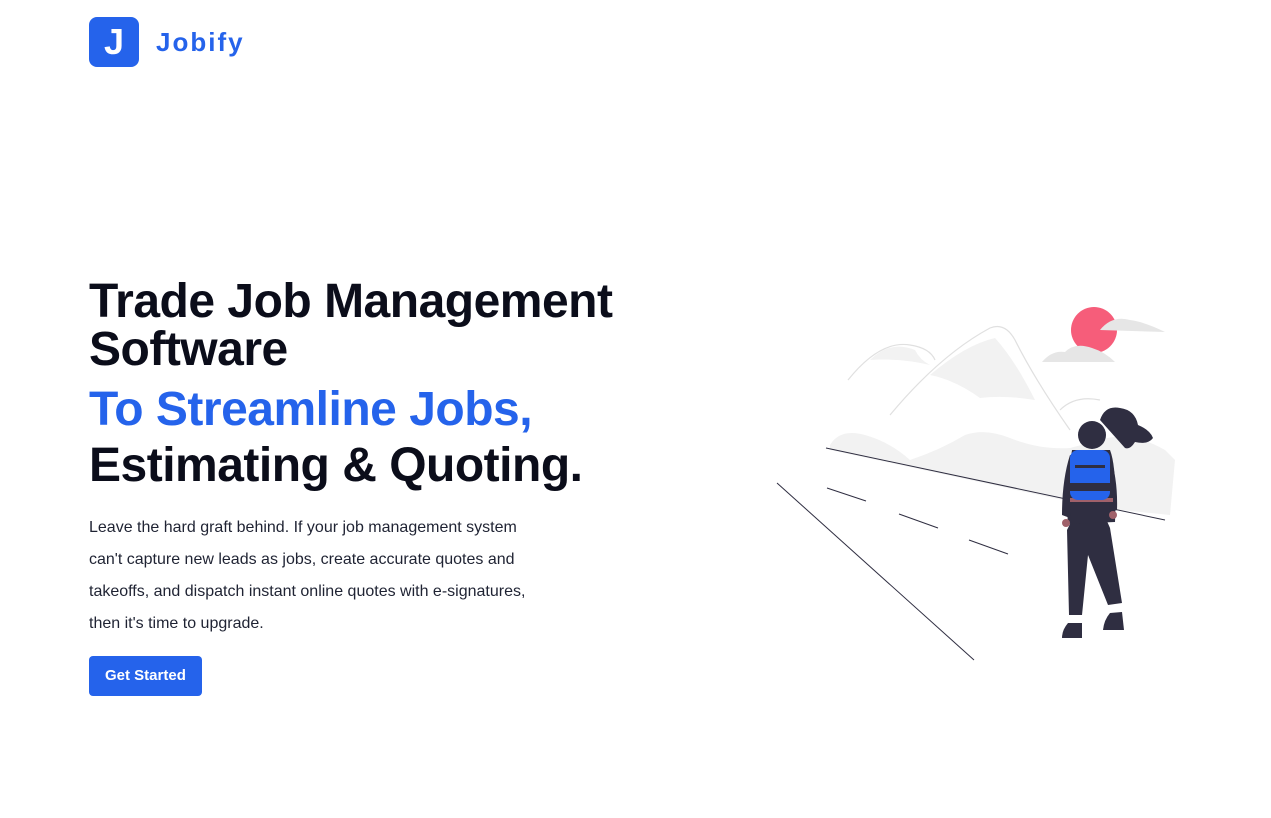 The height and width of the screenshot is (818, 1271). I want to click on hiker-mountains-illustration, so click(975, 484).